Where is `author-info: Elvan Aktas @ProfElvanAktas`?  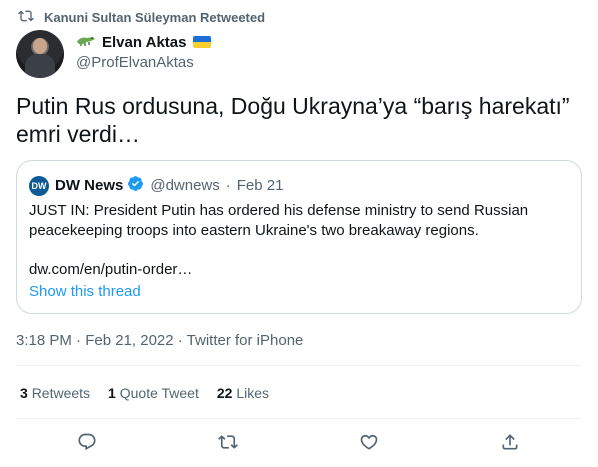
author-info: Elvan Aktas @ProfElvanAktas is located at coordinates (143, 51).